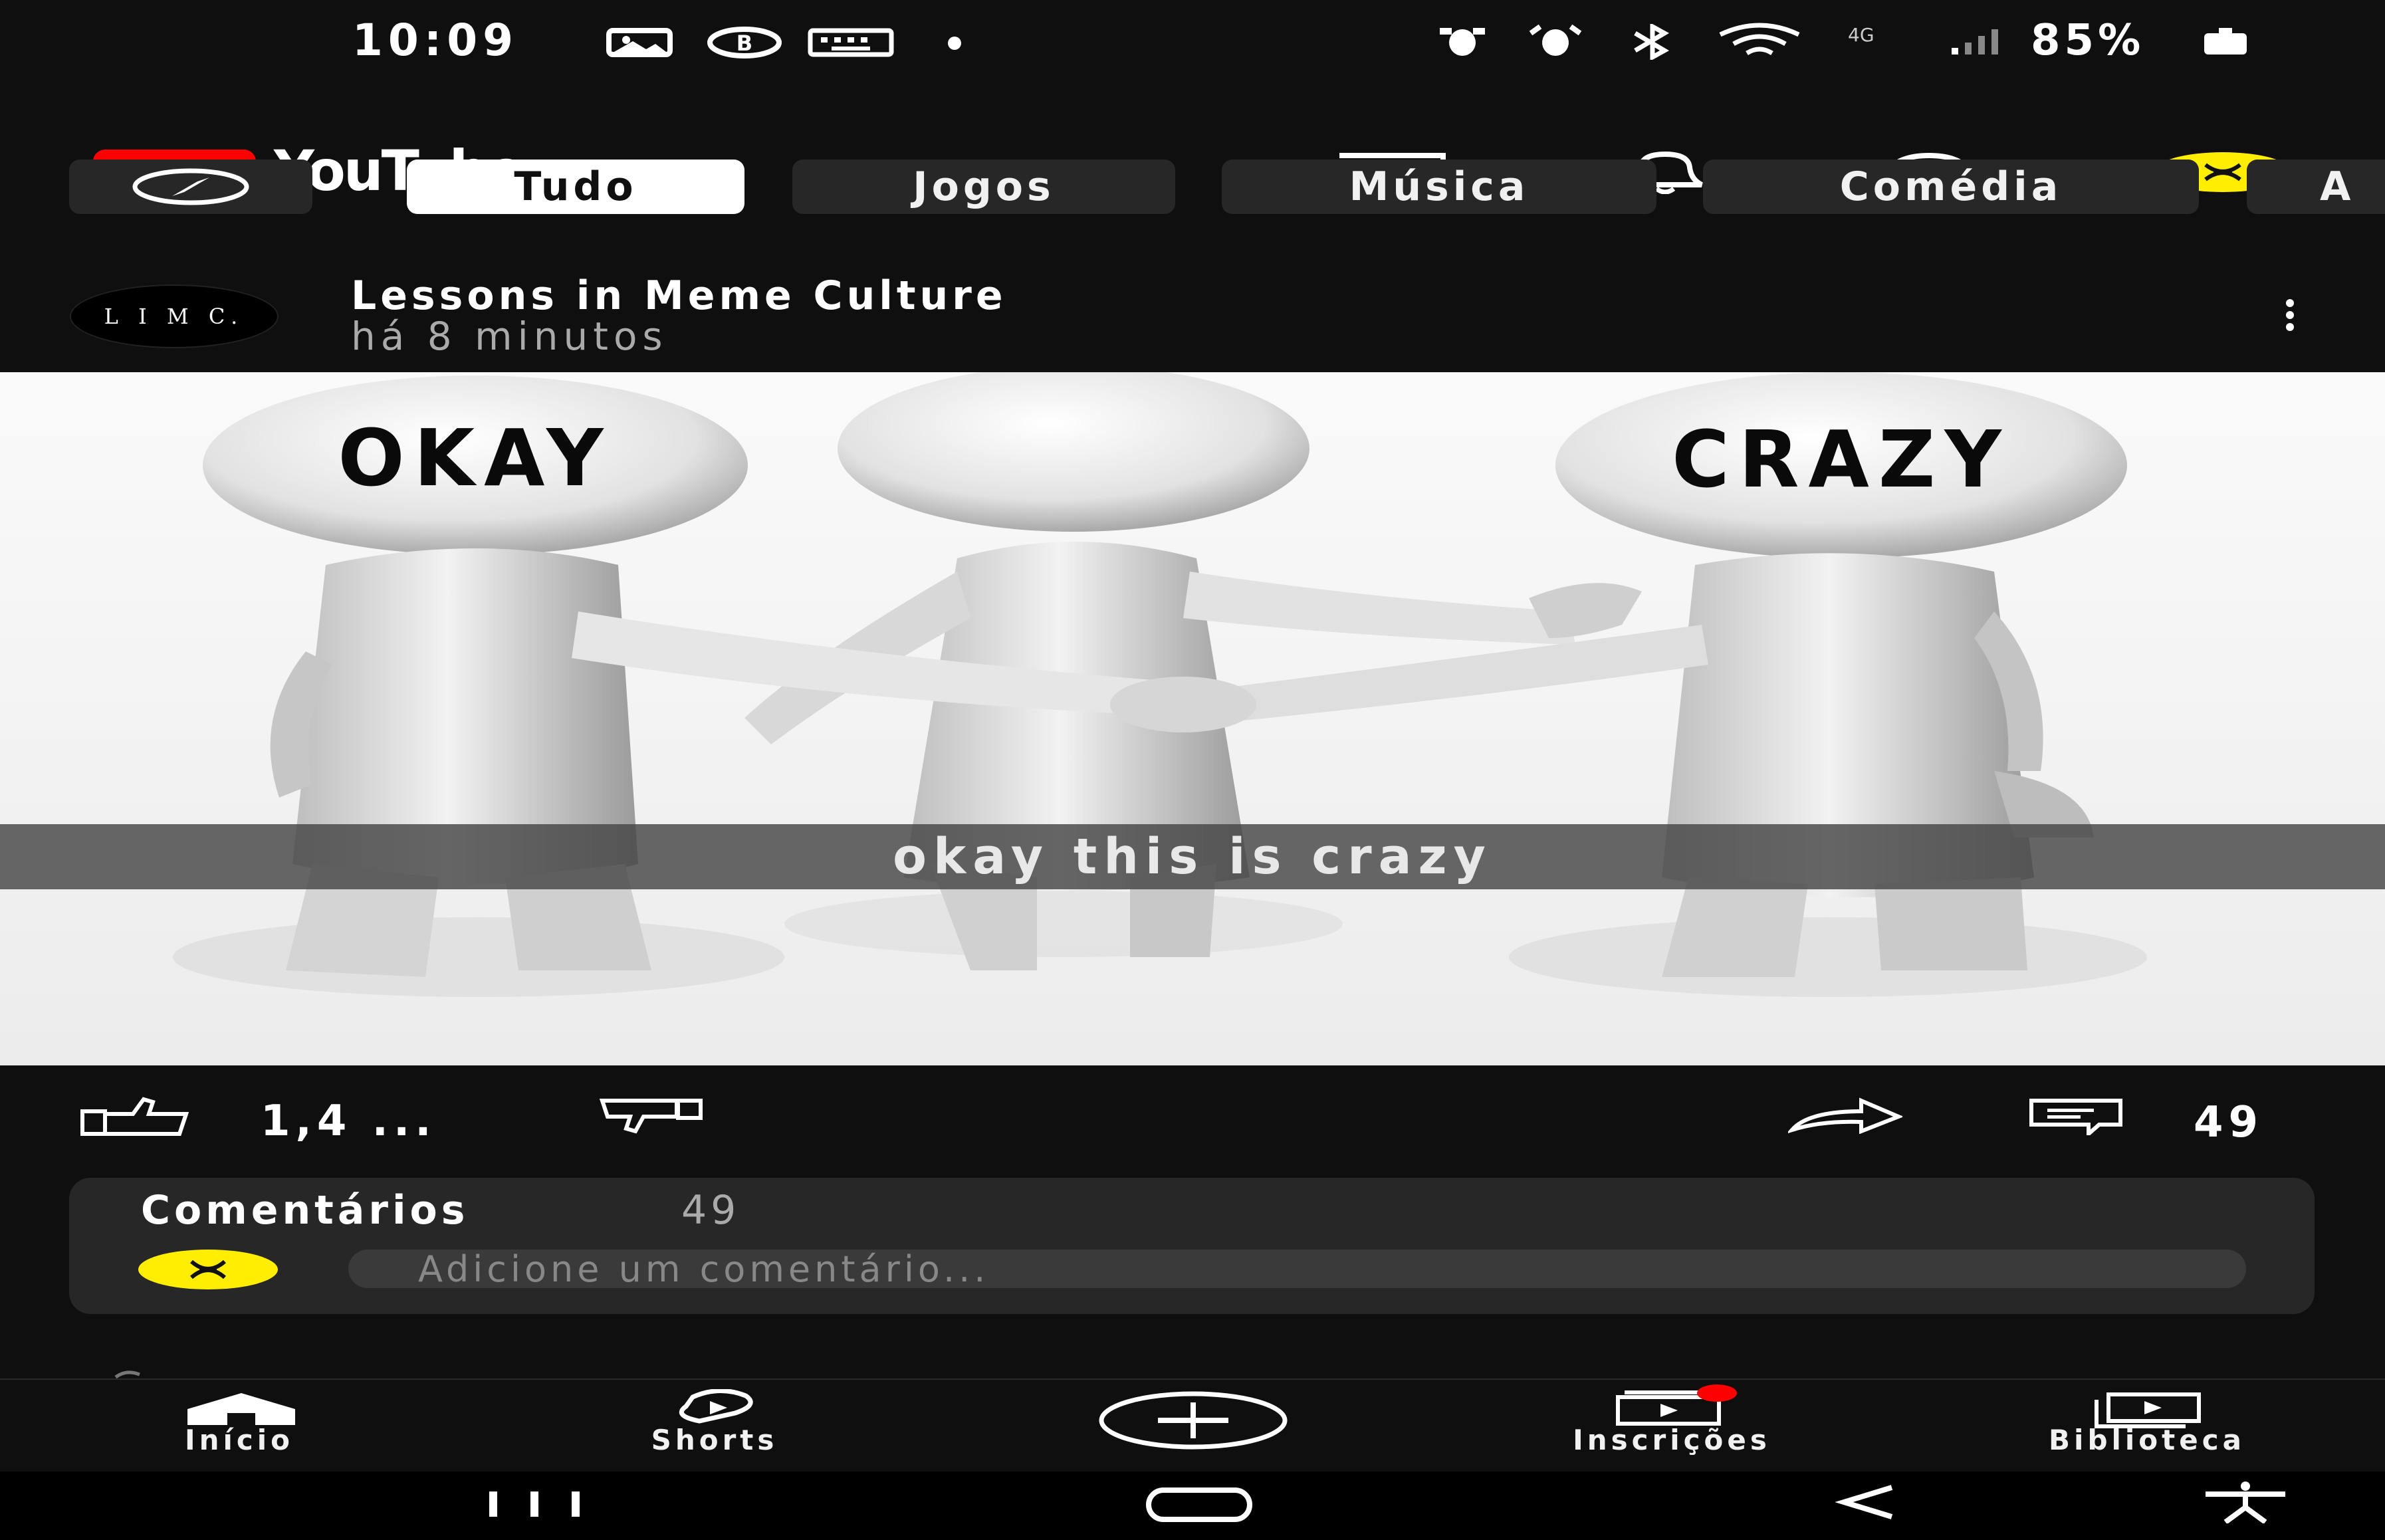 The height and width of the screenshot is (1540, 2385). Describe the element at coordinates (1841, 459) in the screenshot. I see `crazy-head-label: CRAZY` at that location.